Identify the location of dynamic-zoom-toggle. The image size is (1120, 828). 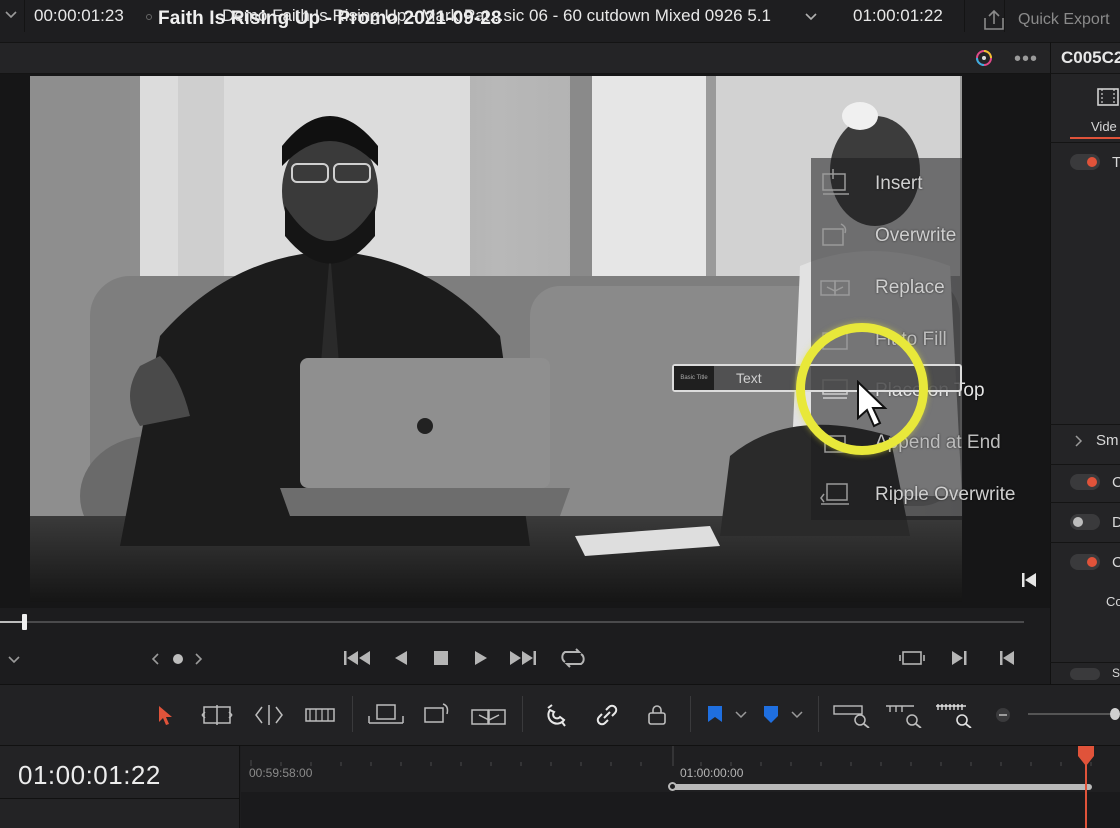
(1085, 522).